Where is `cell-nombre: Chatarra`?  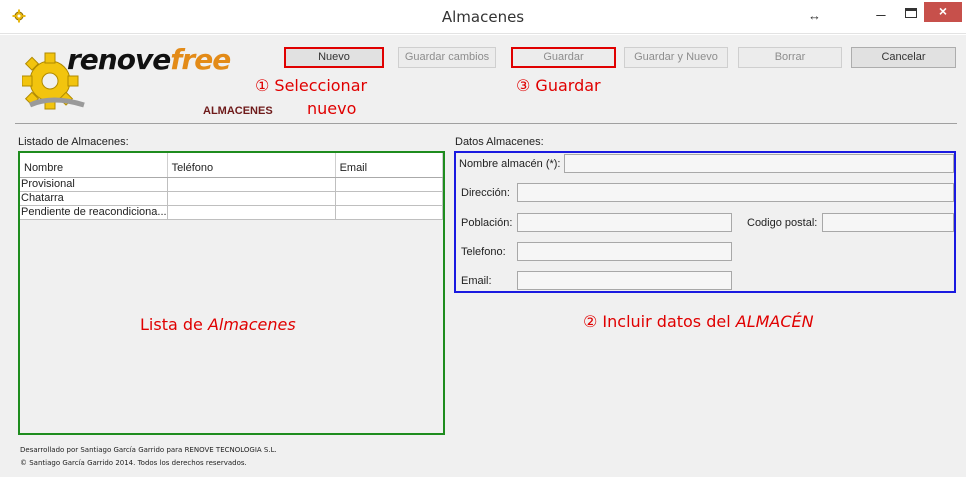 cell-nombre: Chatarra is located at coordinates (94, 198).